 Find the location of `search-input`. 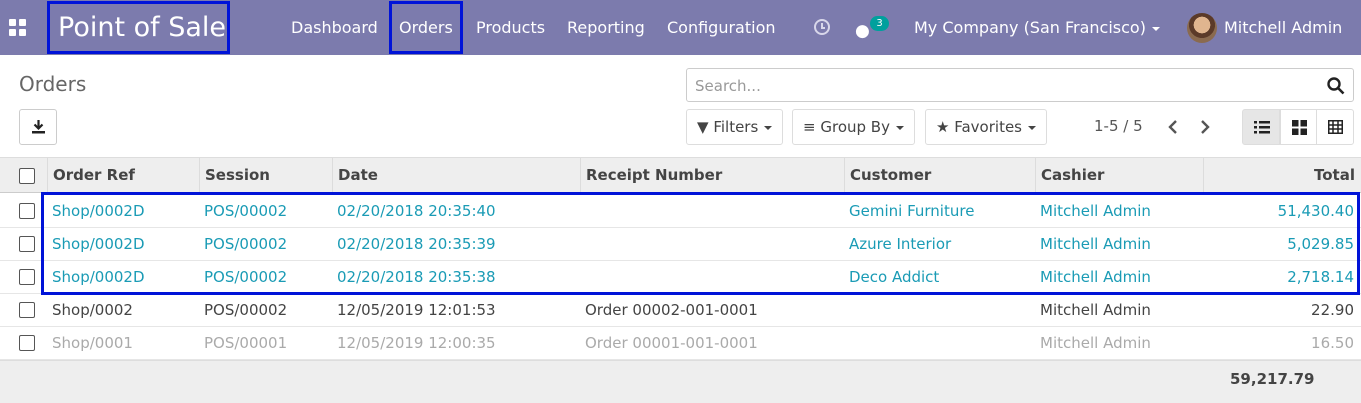

search-input is located at coordinates (995, 86).